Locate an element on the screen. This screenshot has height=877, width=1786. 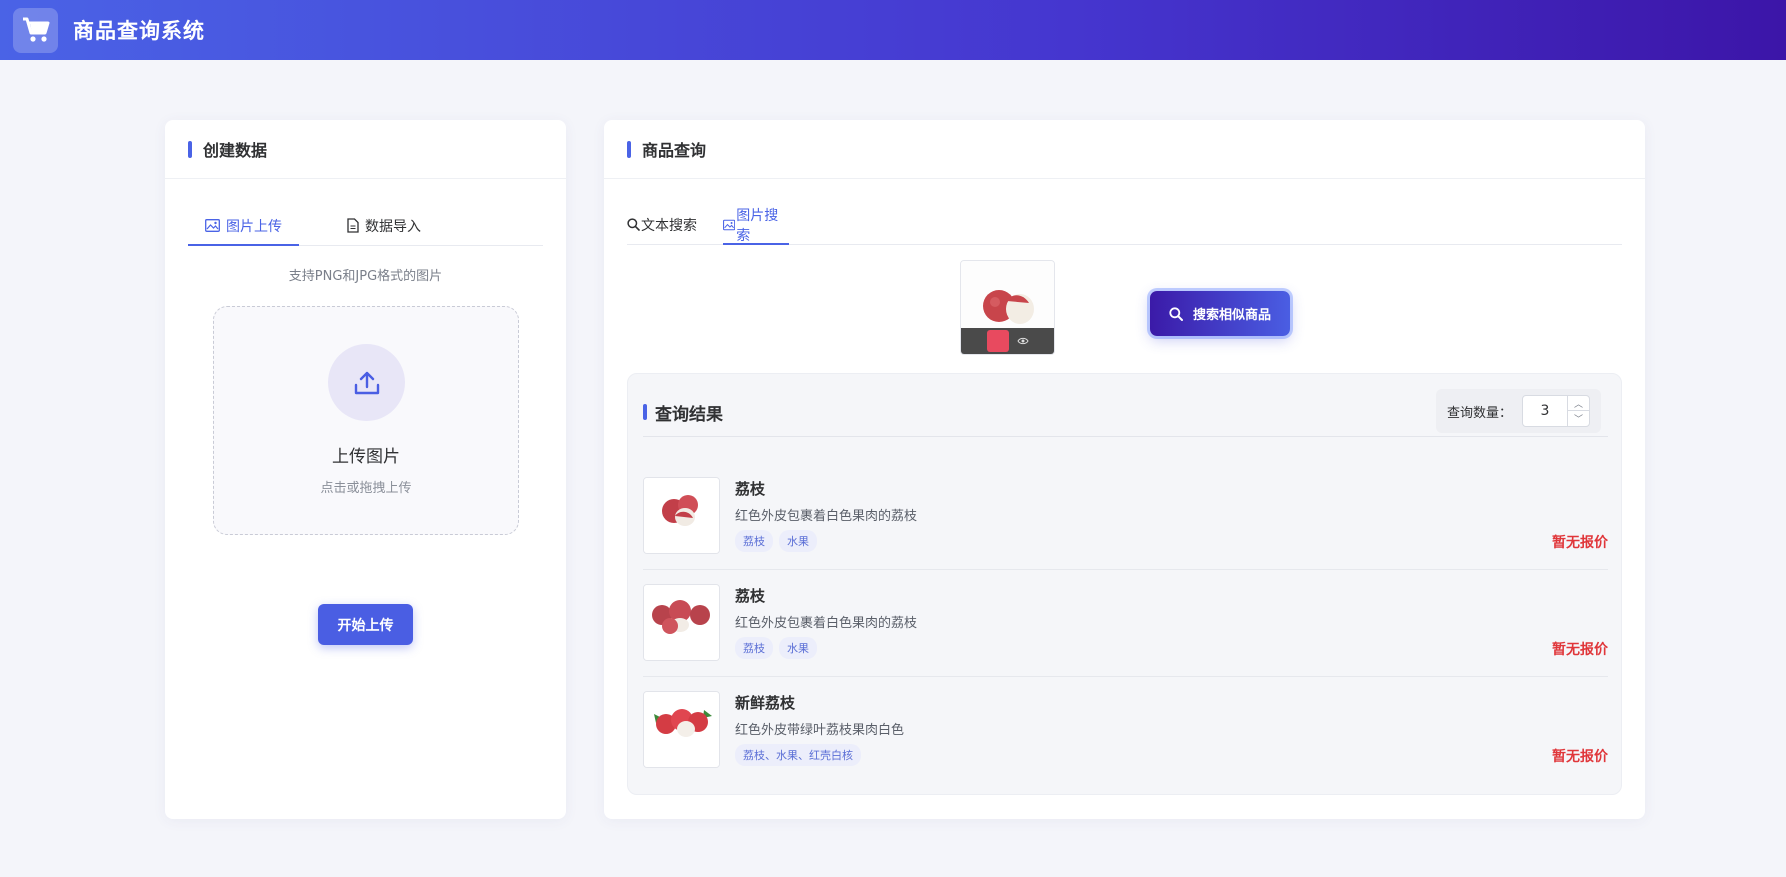
start-upload-button: 开始上传 is located at coordinates (365, 624).